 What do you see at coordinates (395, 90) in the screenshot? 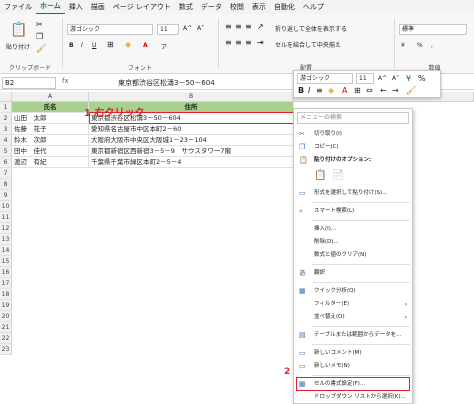
I see `decimal-decrease-icon: →` at bounding box center [395, 90].